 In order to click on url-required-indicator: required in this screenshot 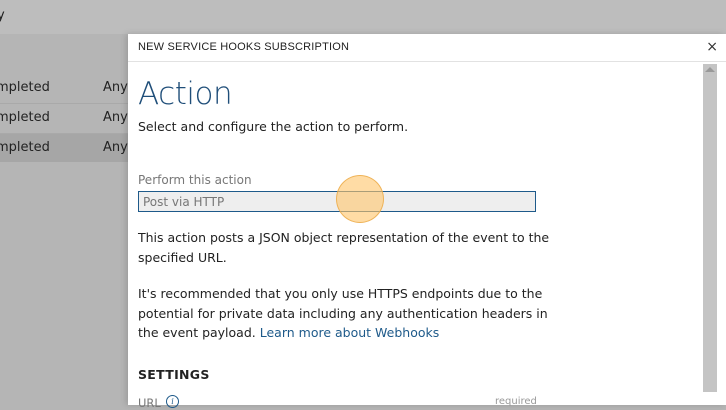, I will do `click(516, 401)`.